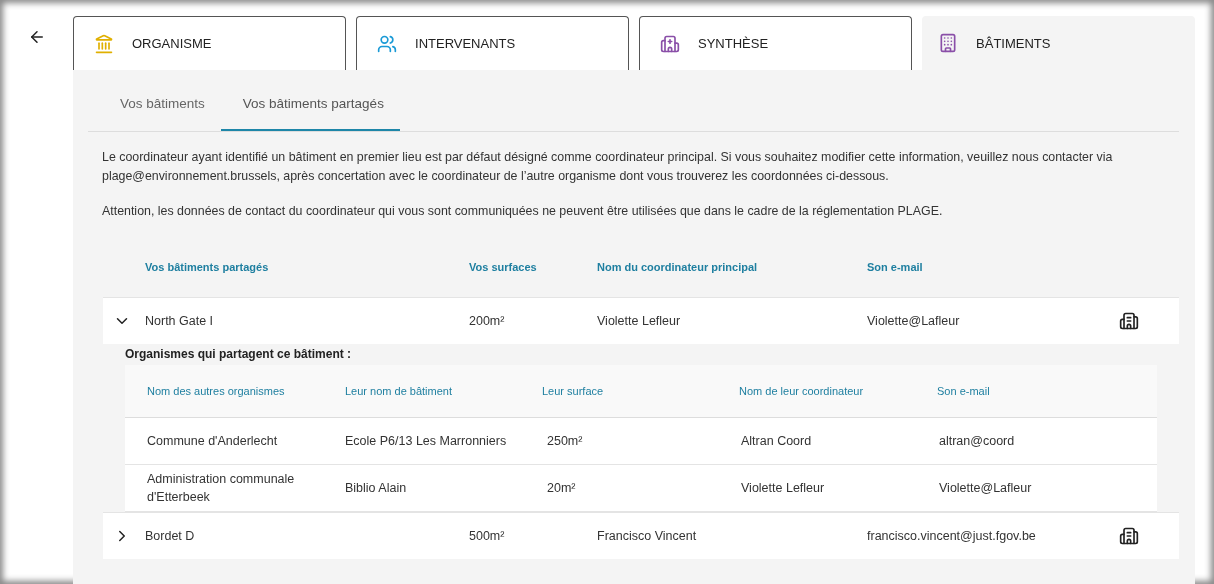 The width and height of the screenshot is (1214, 584). I want to click on people-icon, so click(387, 43).